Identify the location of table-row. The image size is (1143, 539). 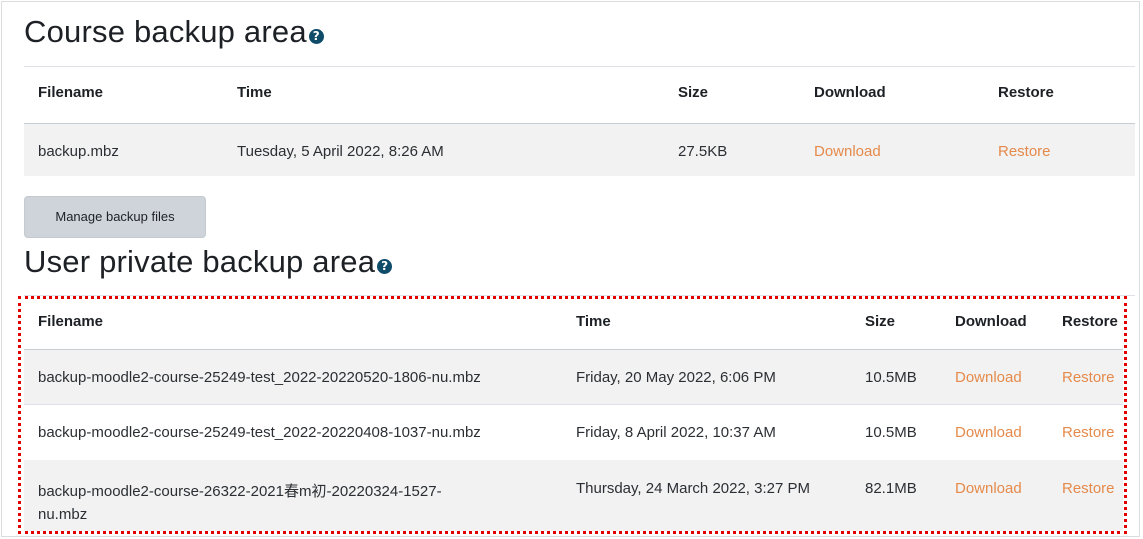
(579, 150).